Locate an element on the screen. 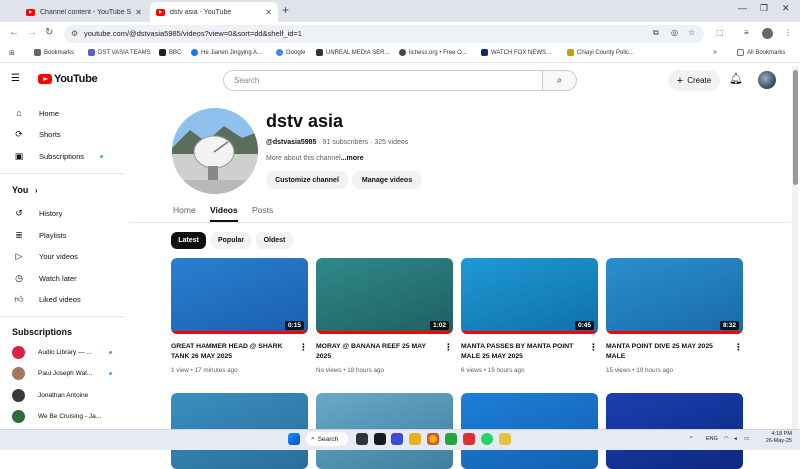 The image size is (800, 469). whatsapp-icon is located at coordinates (487, 439).